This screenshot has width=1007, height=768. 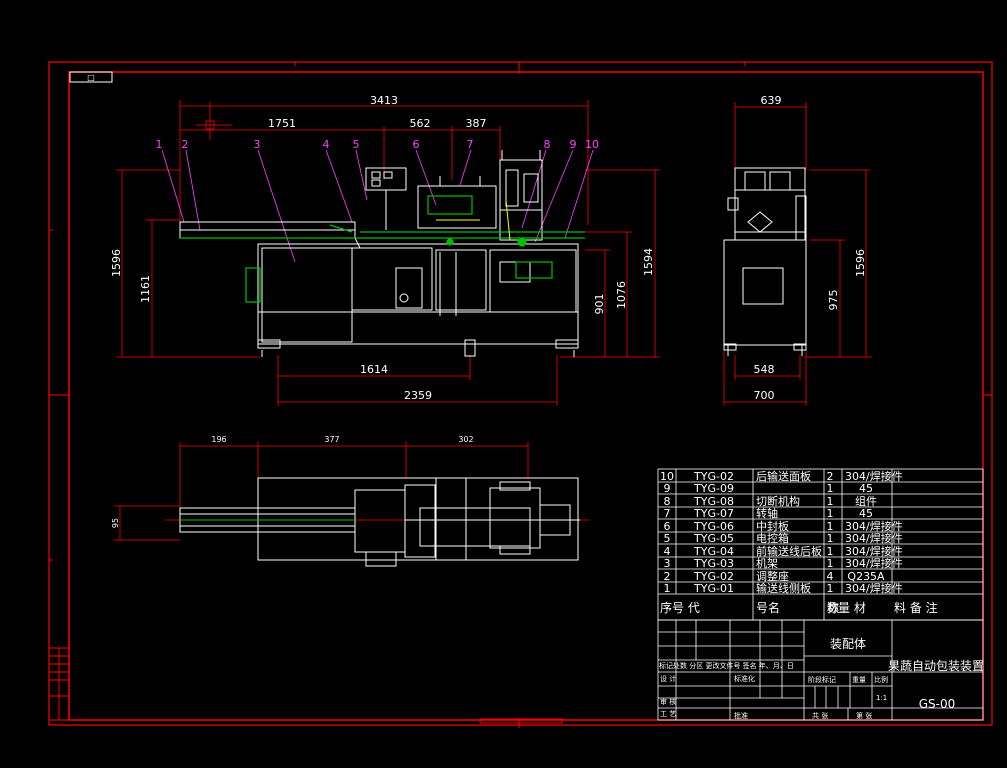 I want to click on title-craft: 工 艺, so click(x=668, y=714).